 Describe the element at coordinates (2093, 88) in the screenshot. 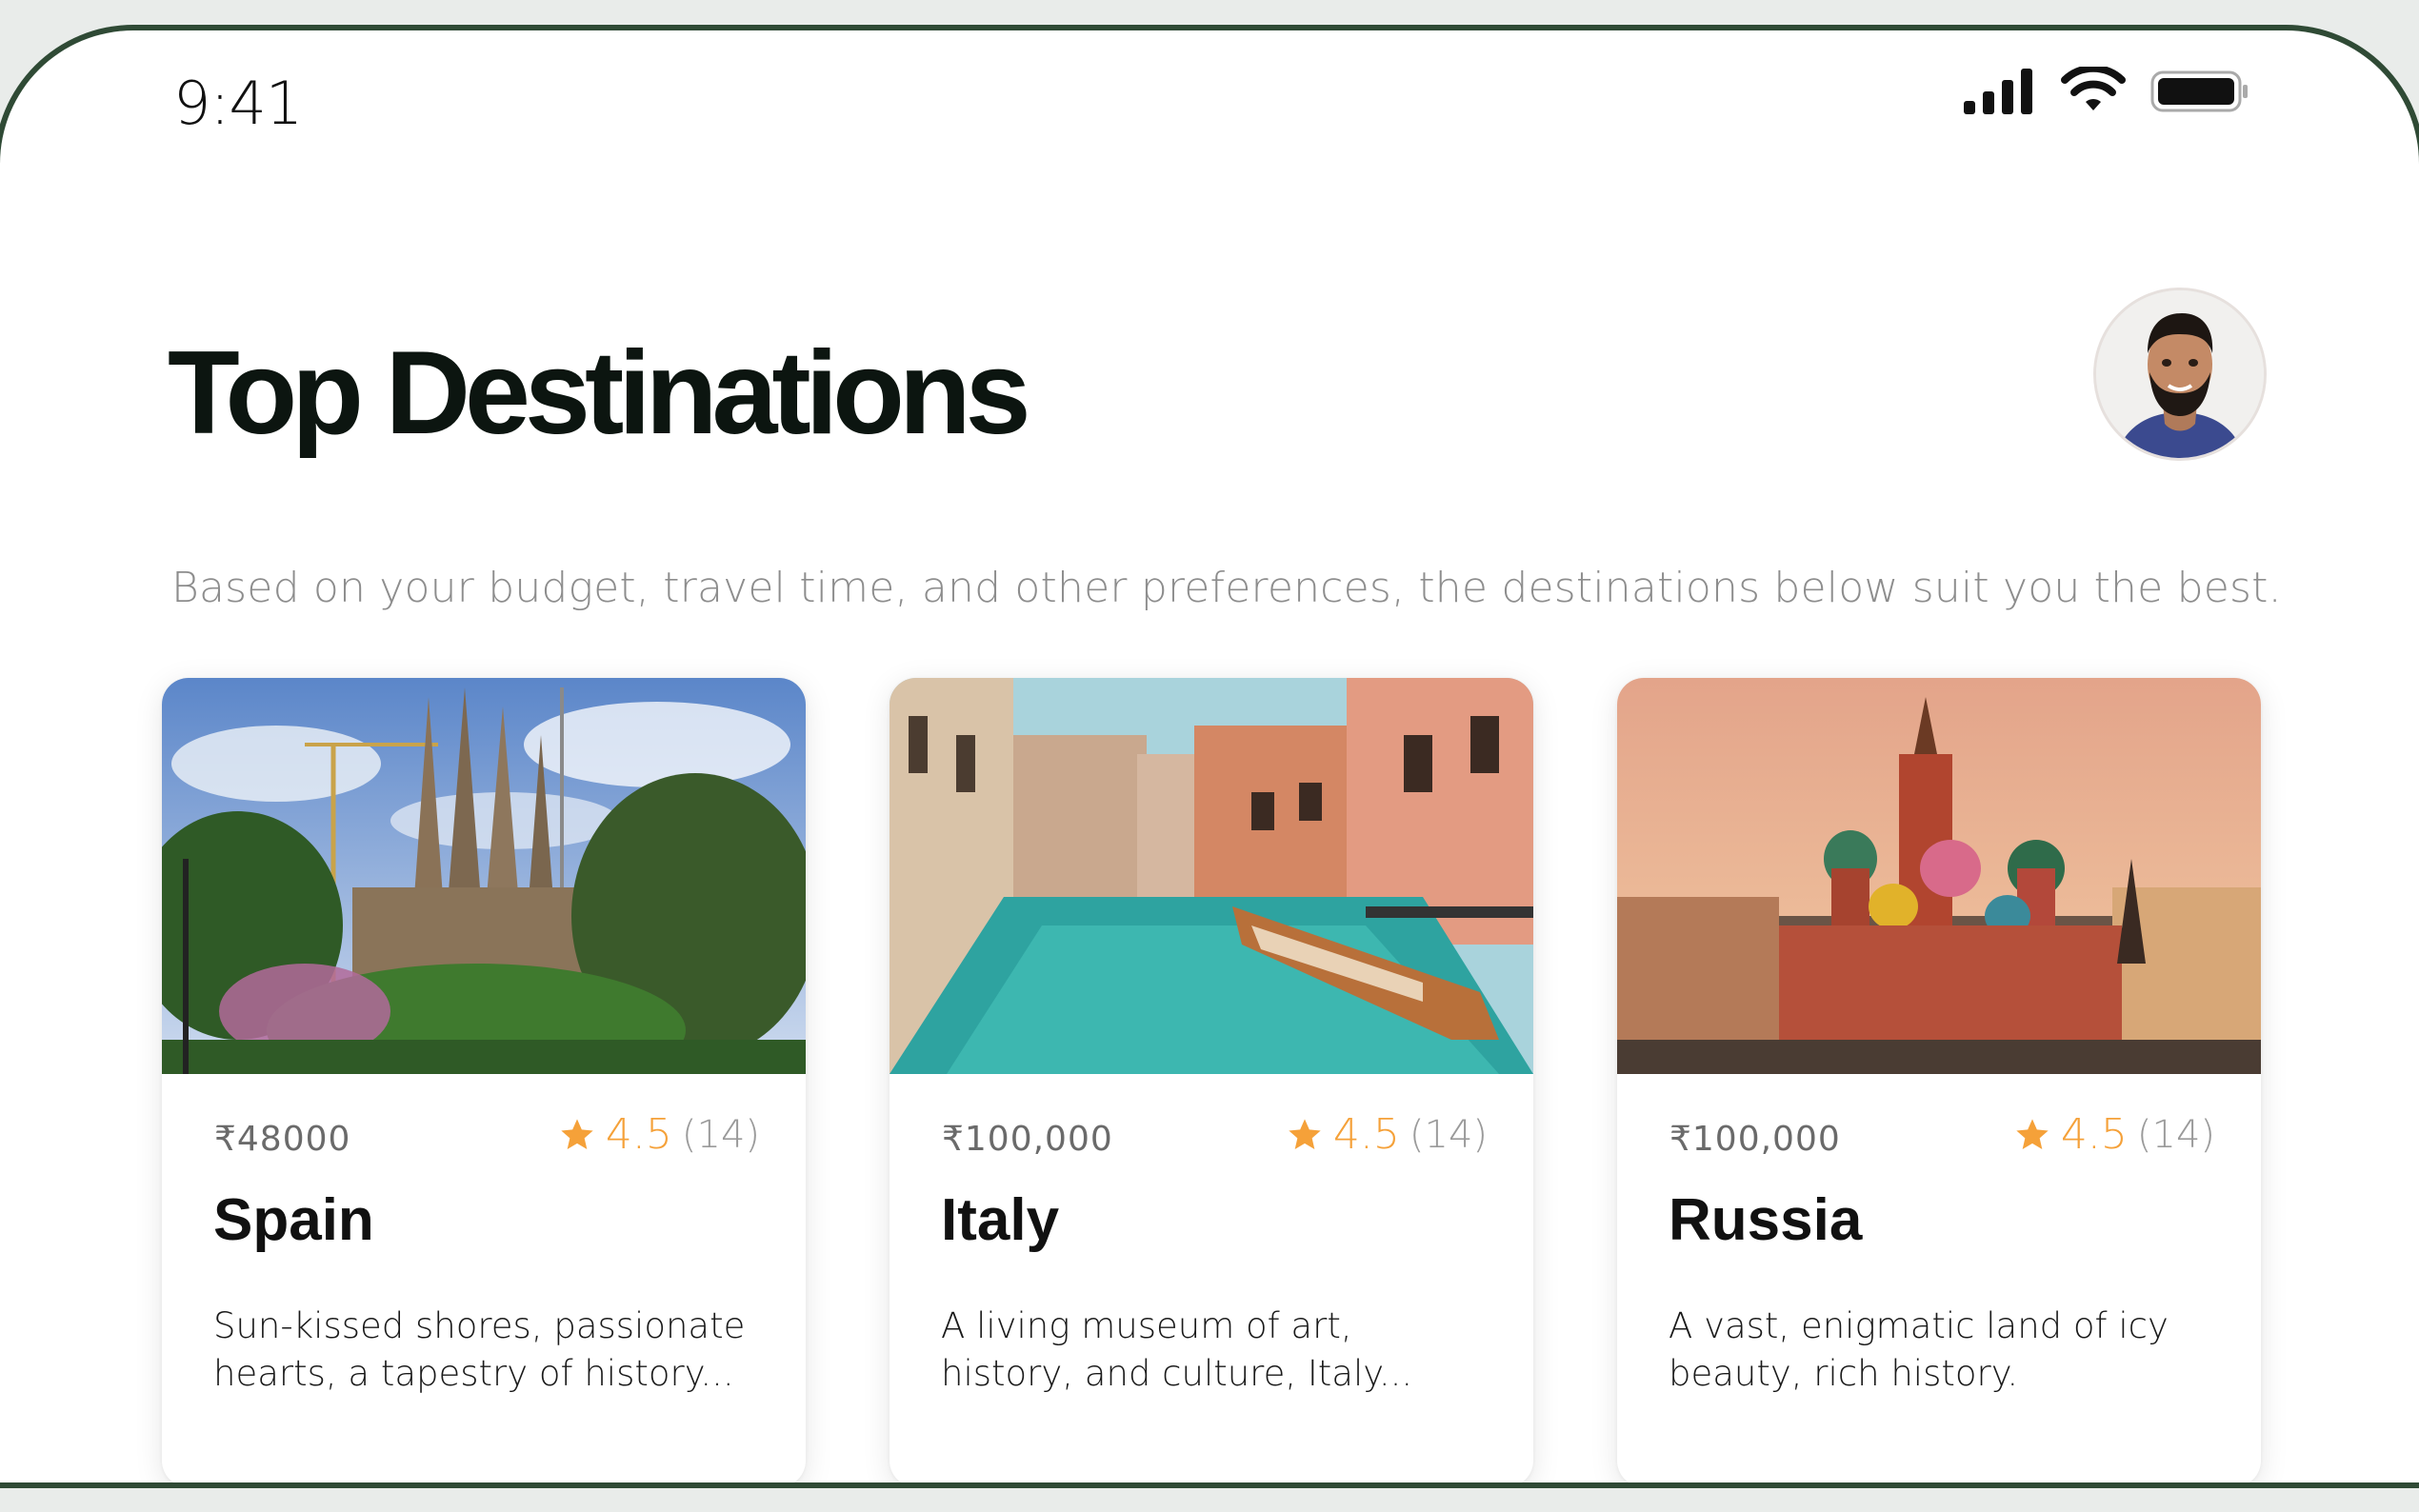

I see `wifi-icon` at that location.